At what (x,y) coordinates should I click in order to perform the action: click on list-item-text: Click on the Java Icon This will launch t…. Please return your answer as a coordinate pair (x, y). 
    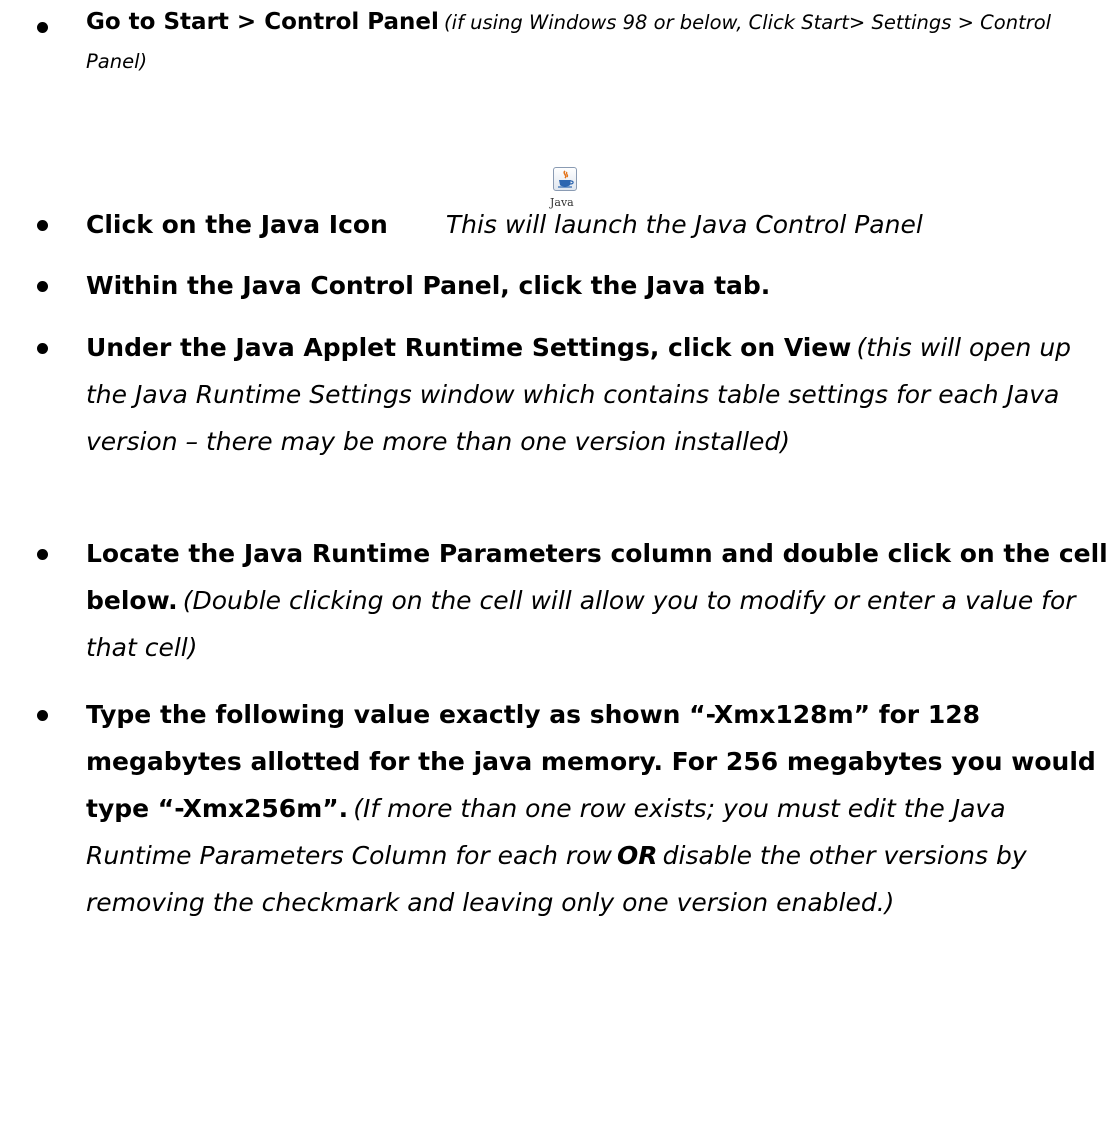
    Looking at the image, I should click on (600, 226).